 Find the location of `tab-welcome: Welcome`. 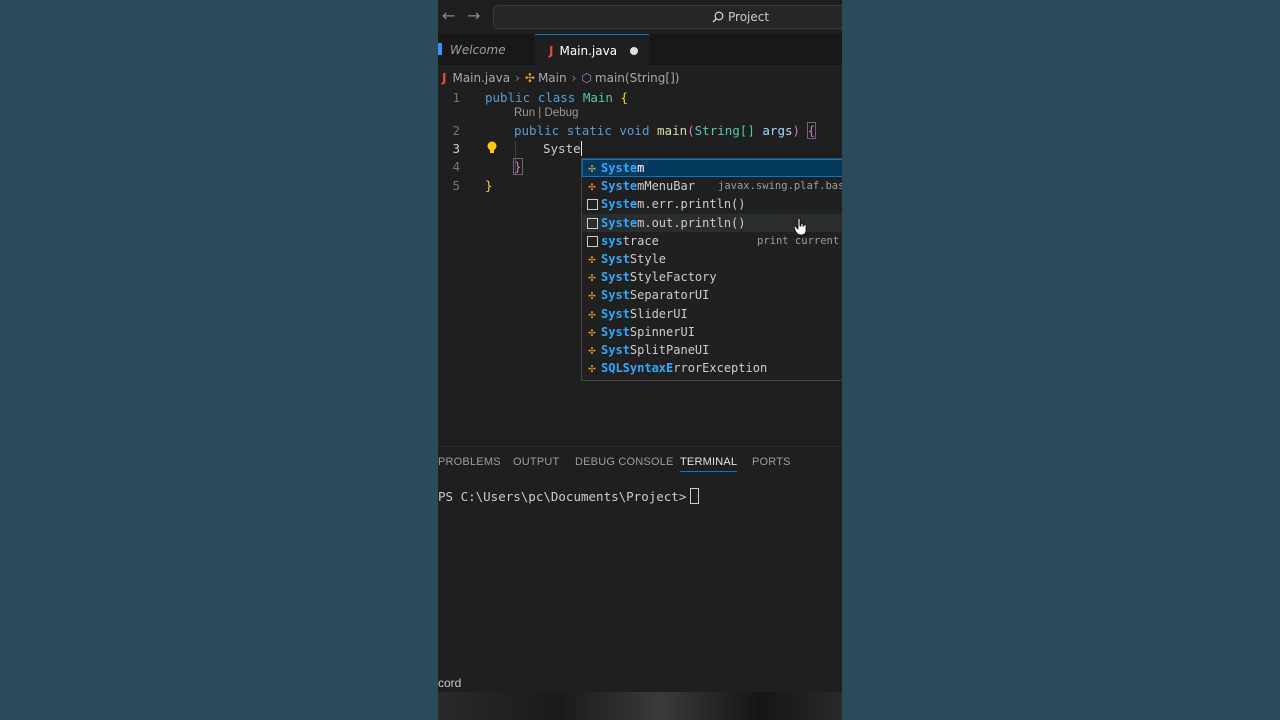

tab-welcome: Welcome is located at coordinates (486, 50).